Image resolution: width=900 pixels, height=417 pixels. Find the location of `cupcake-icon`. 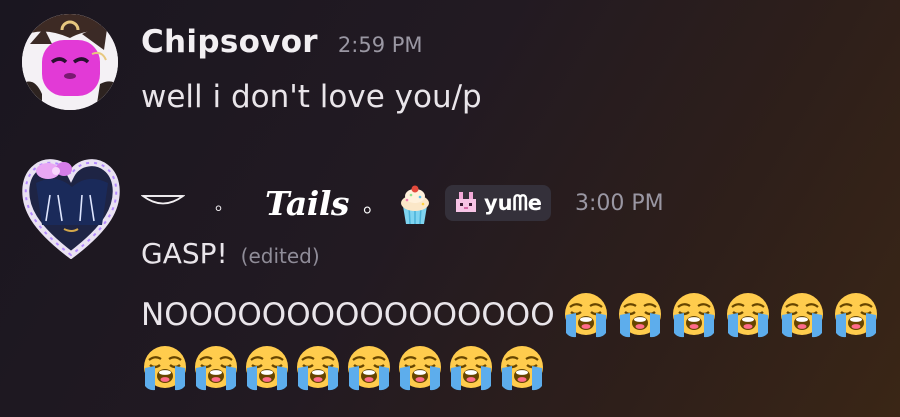

cupcake-icon is located at coordinates (415, 205).